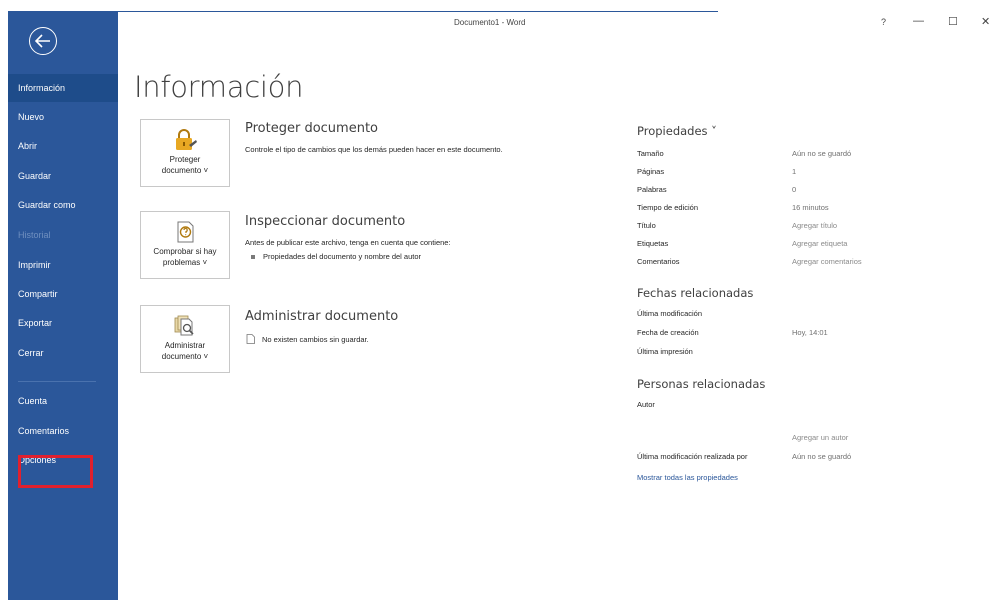  I want to click on nav-cuenta: Cuenta, so click(63, 401).